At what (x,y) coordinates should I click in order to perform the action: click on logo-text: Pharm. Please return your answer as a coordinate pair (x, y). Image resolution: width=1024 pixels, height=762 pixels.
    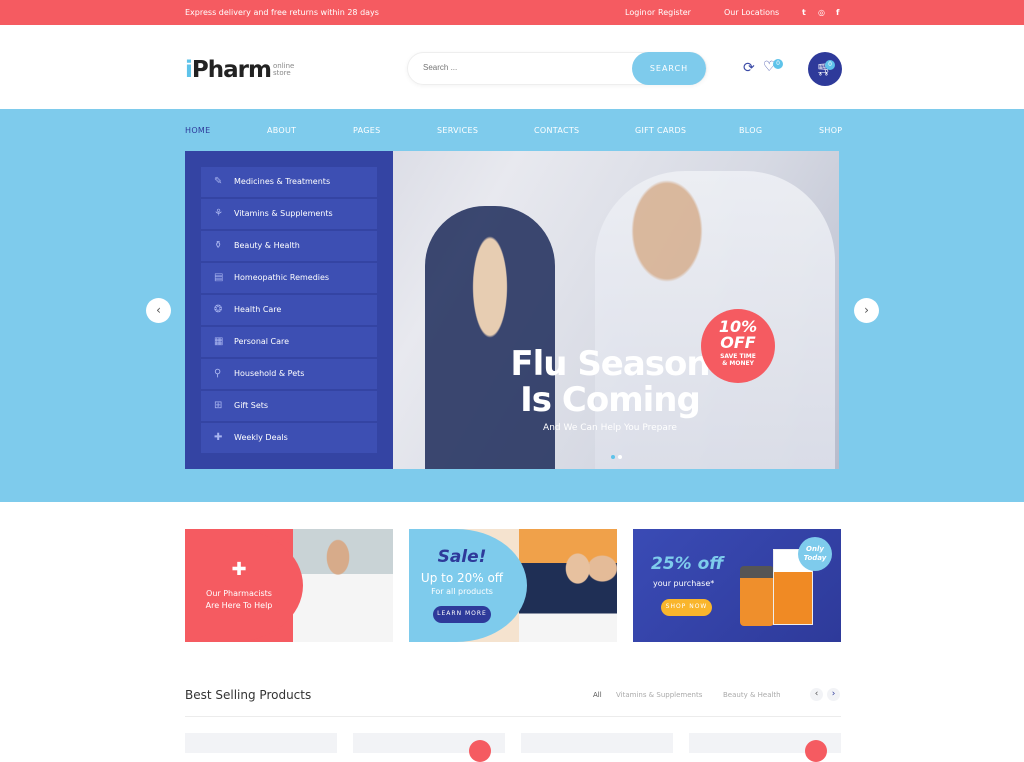
    Looking at the image, I should click on (231, 70).